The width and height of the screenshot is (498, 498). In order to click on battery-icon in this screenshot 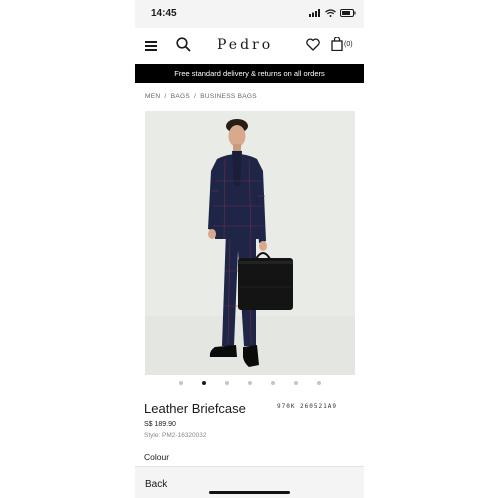, I will do `click(348, 13)`.